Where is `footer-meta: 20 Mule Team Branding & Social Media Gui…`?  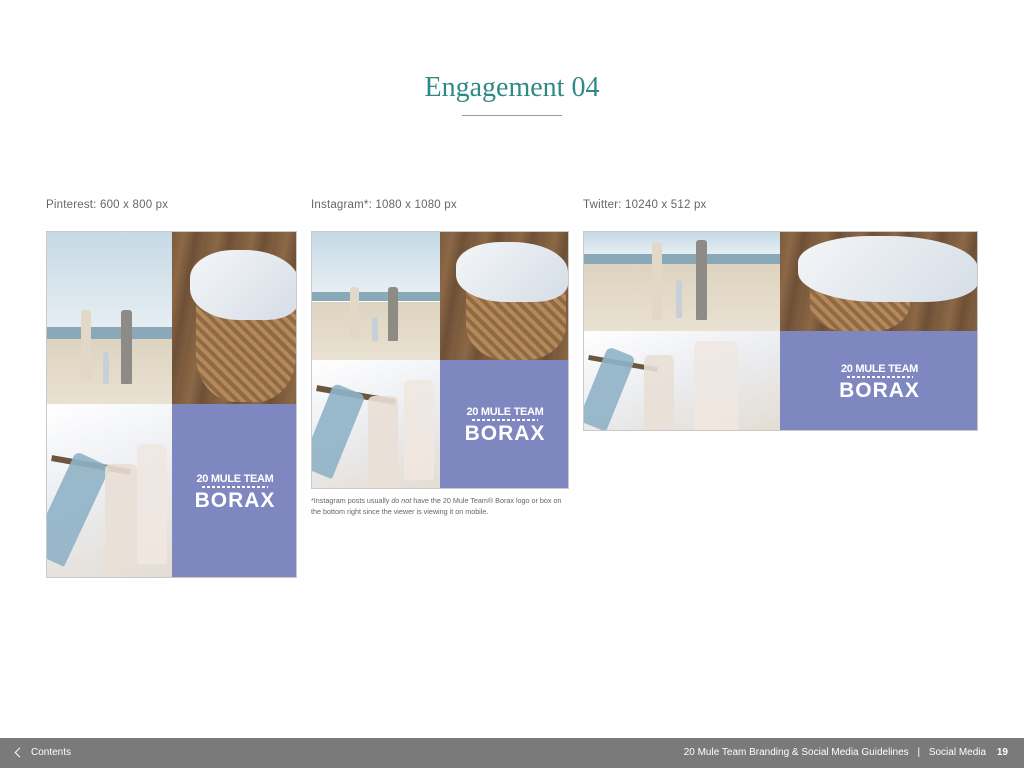 footer-meta: 20 Mule Team Branding & Social Media Gui… is located at coordinates (846, 752).